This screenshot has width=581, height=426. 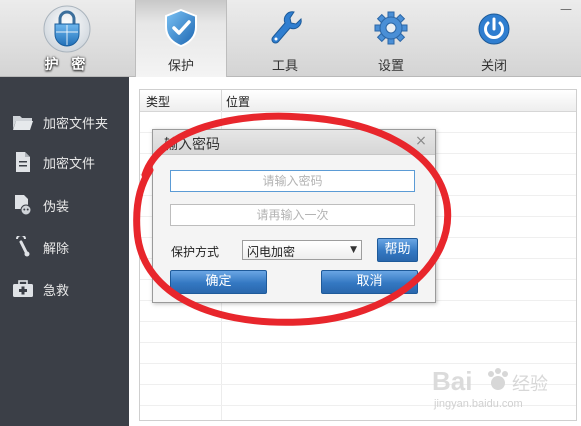 What do you see at coordinates (566, 9) in the screenshot?
I see `minimize-button: —` at bounding box center [566, 9].